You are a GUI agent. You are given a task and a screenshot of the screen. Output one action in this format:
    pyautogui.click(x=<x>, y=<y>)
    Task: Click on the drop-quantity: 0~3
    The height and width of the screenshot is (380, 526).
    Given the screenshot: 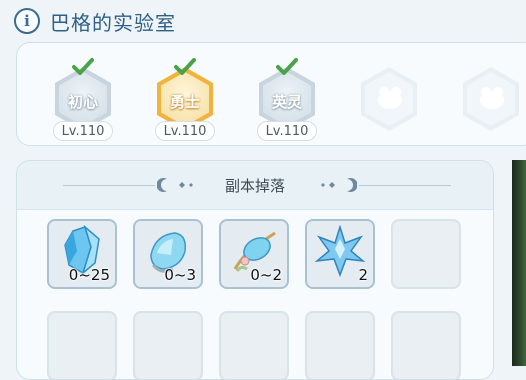 What is the action you would take?
    pyautogui.click(x=180, y=275)
    